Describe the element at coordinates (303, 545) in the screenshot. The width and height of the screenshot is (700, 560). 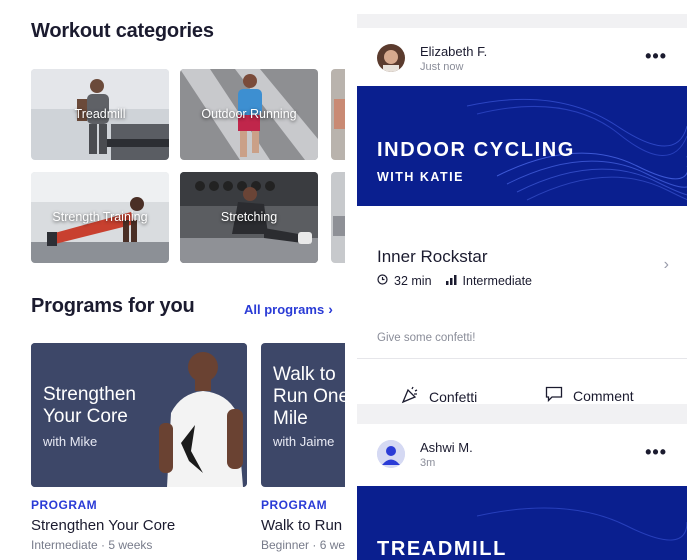
I see `program-meta: Beginner · 6 weeks` at that location.